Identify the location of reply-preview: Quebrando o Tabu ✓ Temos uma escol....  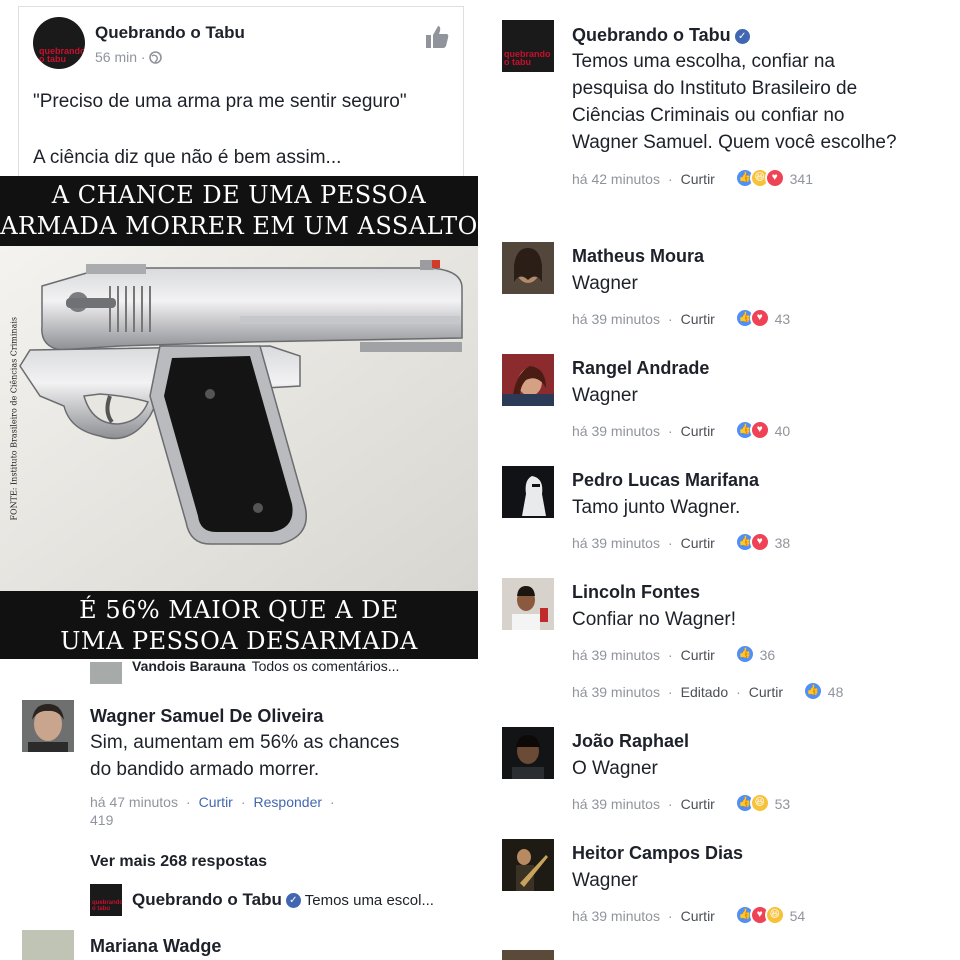
(283, 900).